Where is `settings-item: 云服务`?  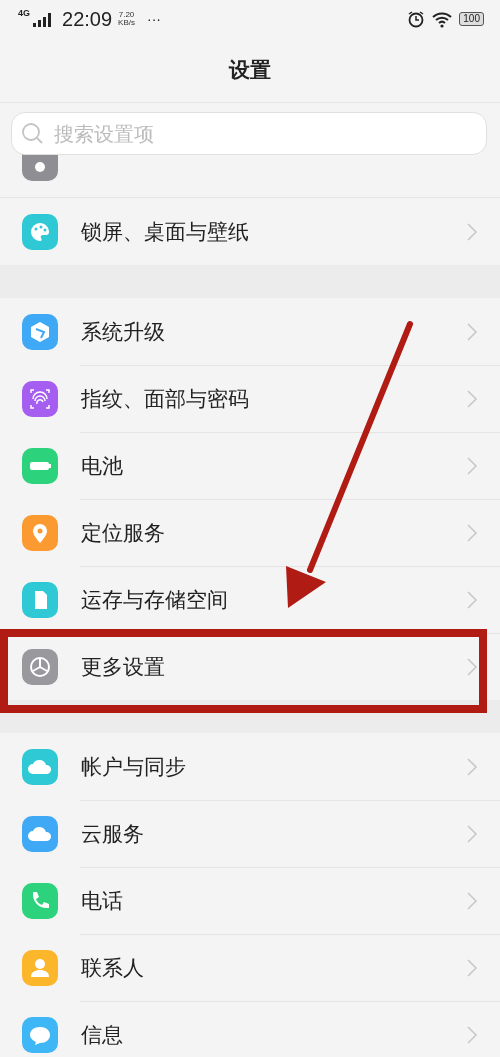 settings-item: 云服务 is located at coordinates (250, 833).